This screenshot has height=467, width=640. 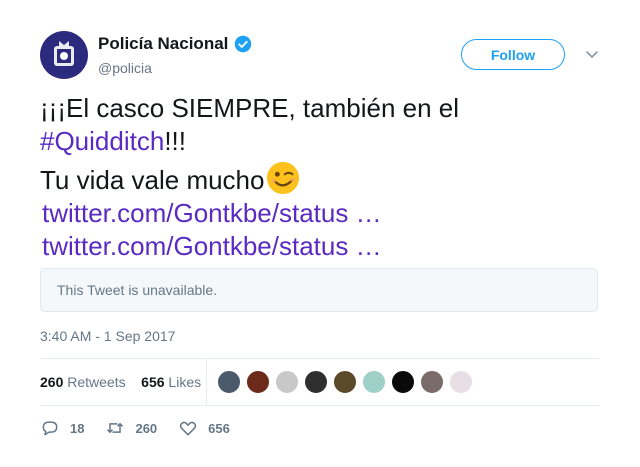 What do you see at coordinates (219, 428) in the screenshot?
I see `like-count: 656` at bounding box center [219, 428].